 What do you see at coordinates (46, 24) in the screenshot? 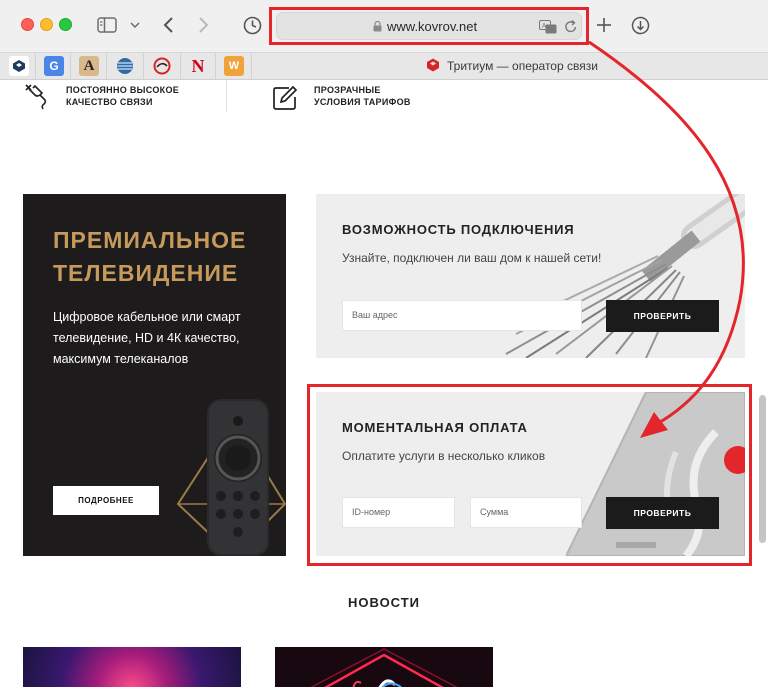
I see `minimize-window-button` at bounding box center [46, 24].